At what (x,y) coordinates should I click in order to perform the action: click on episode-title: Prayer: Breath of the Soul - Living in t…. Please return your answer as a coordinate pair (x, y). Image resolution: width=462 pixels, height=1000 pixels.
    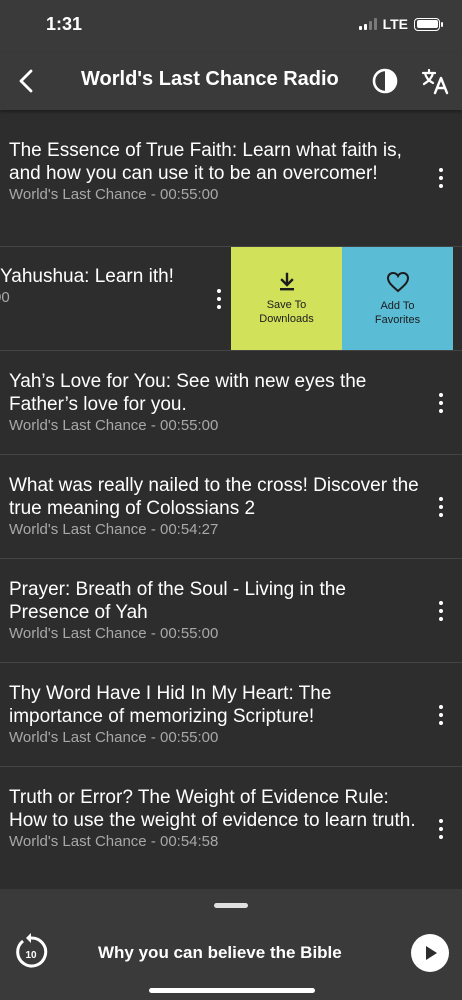
    Looking at the image, I should click on (177, 601).